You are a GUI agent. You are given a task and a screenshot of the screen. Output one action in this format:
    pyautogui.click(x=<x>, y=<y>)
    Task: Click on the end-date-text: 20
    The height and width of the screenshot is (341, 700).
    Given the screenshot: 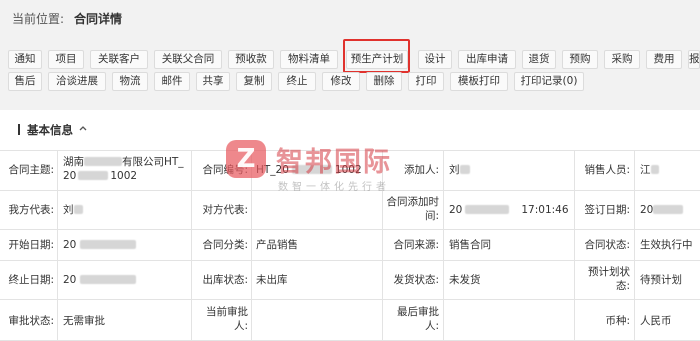 What is the action you would take?
    pyautogui.click(x=70, y=280)
    